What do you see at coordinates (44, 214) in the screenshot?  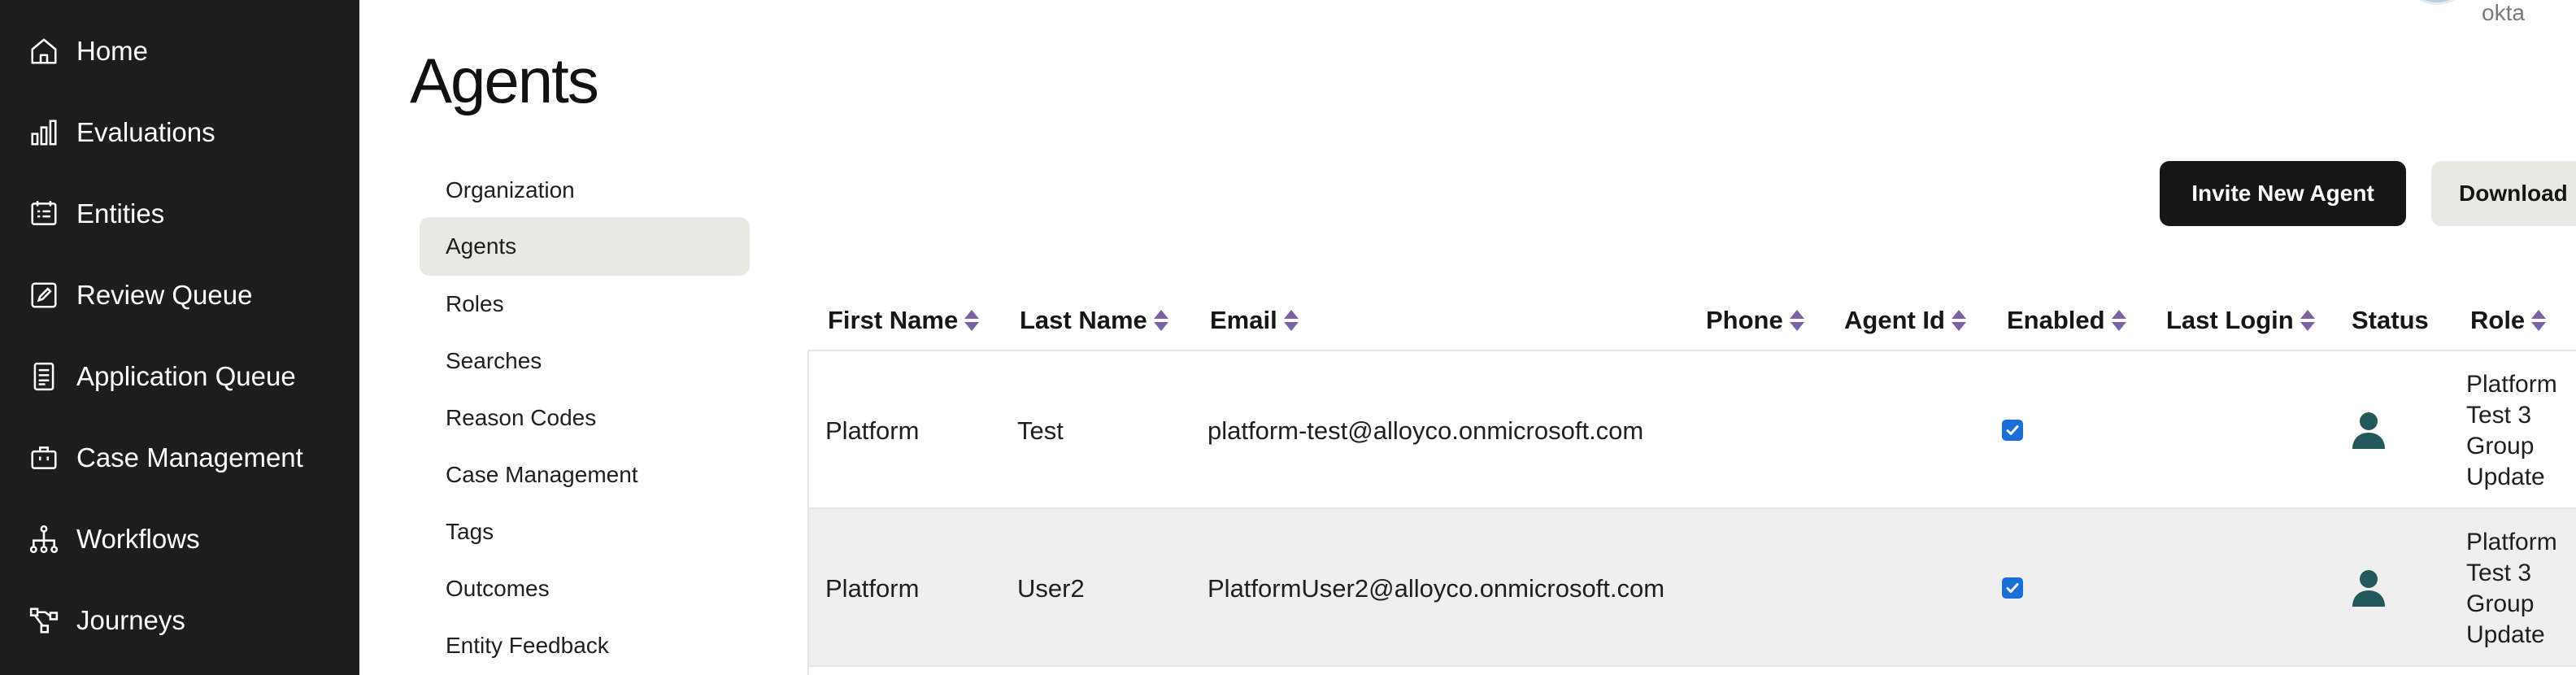 I see `list-card-icon` at bounding box center [44, 214].